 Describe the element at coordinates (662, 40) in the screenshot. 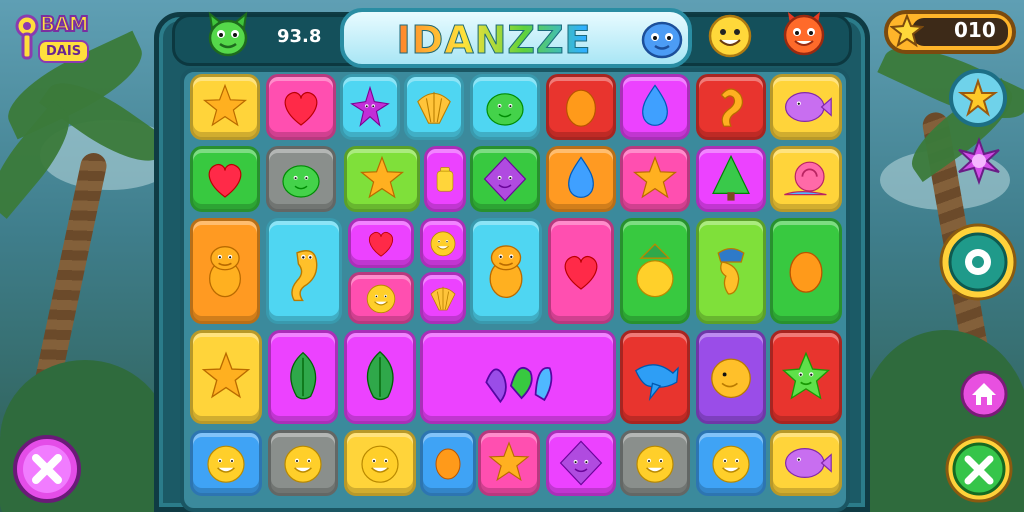

I see `blue-blob-icon` at that location.